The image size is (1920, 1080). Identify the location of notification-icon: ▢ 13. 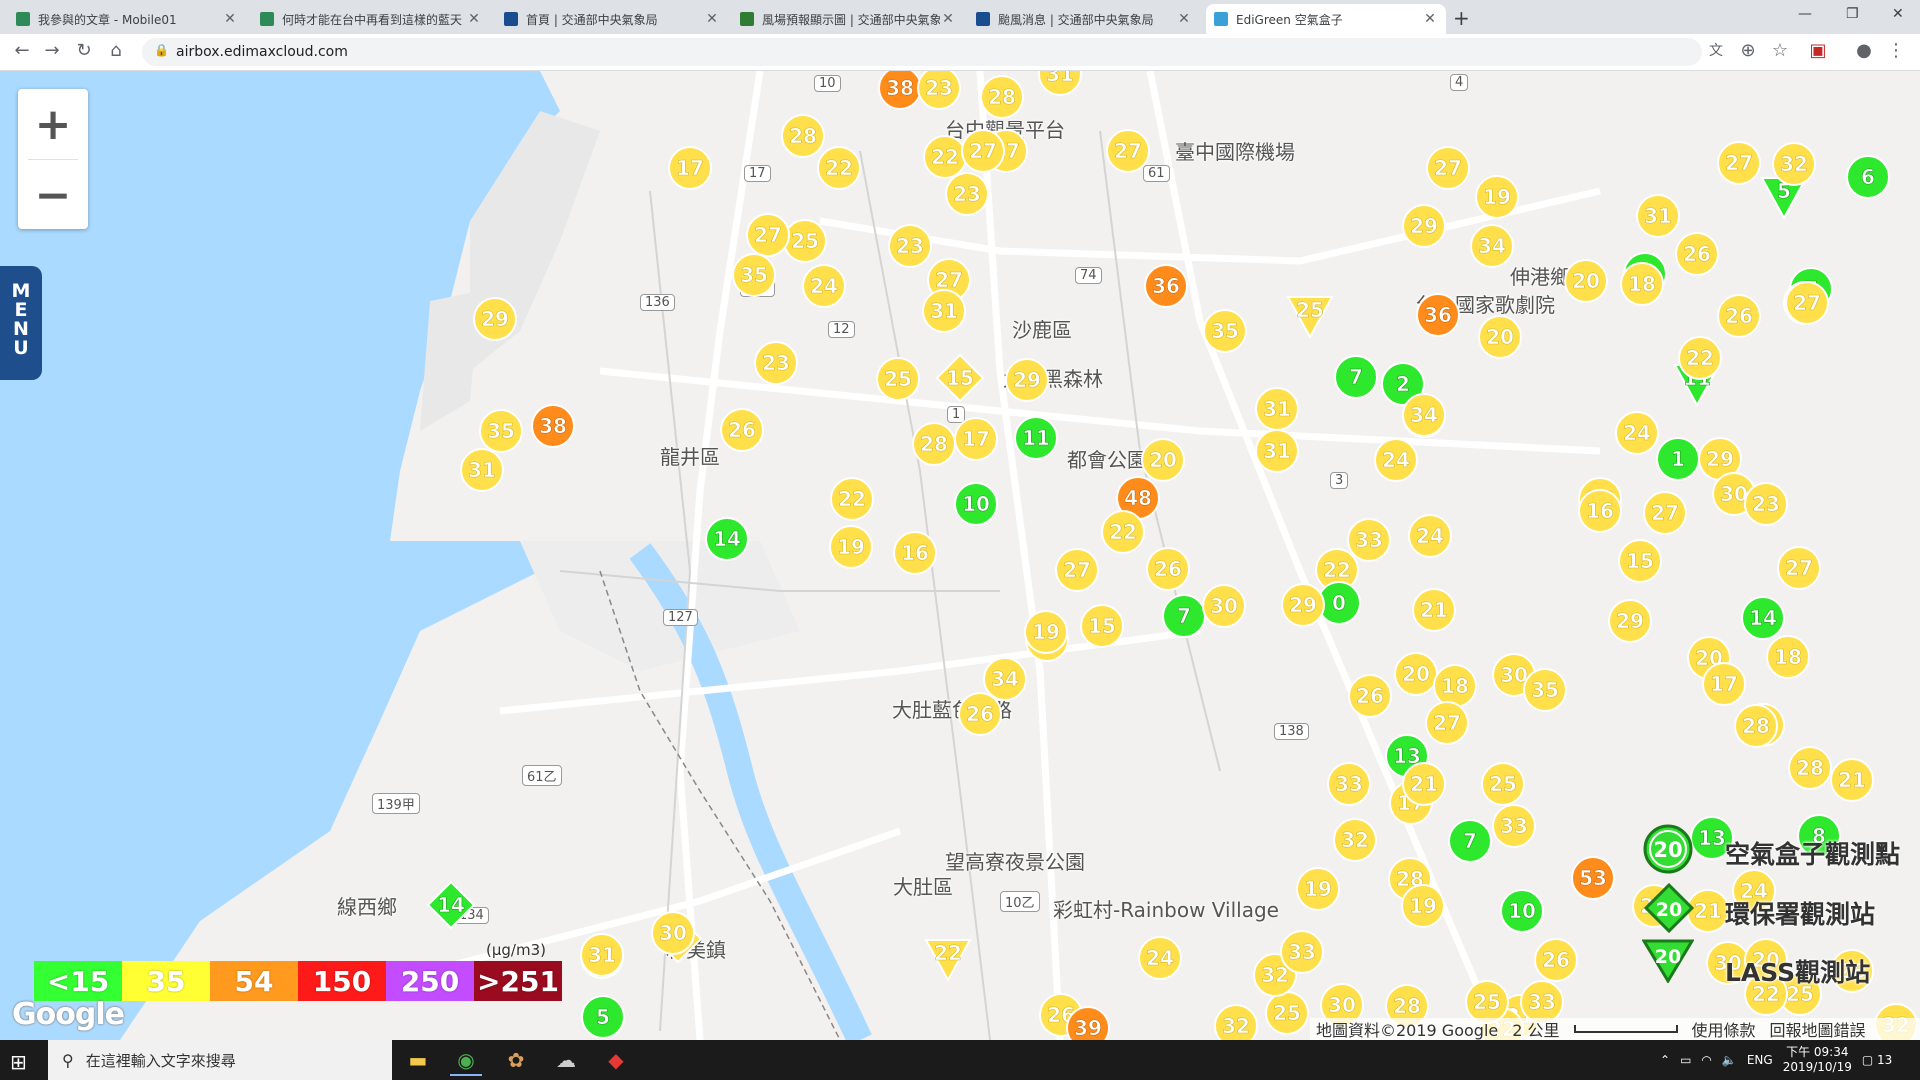
(1877, 1060).